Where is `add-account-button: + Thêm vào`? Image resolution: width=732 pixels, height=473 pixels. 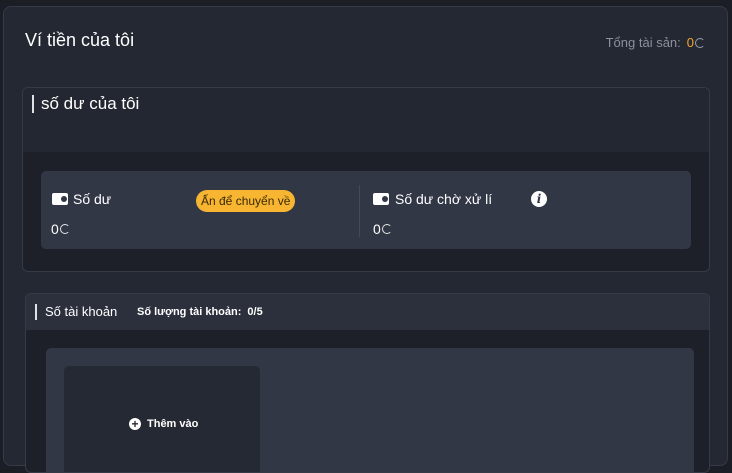
add-account-button: + Thêm vào is located at coordinates (162, 419).